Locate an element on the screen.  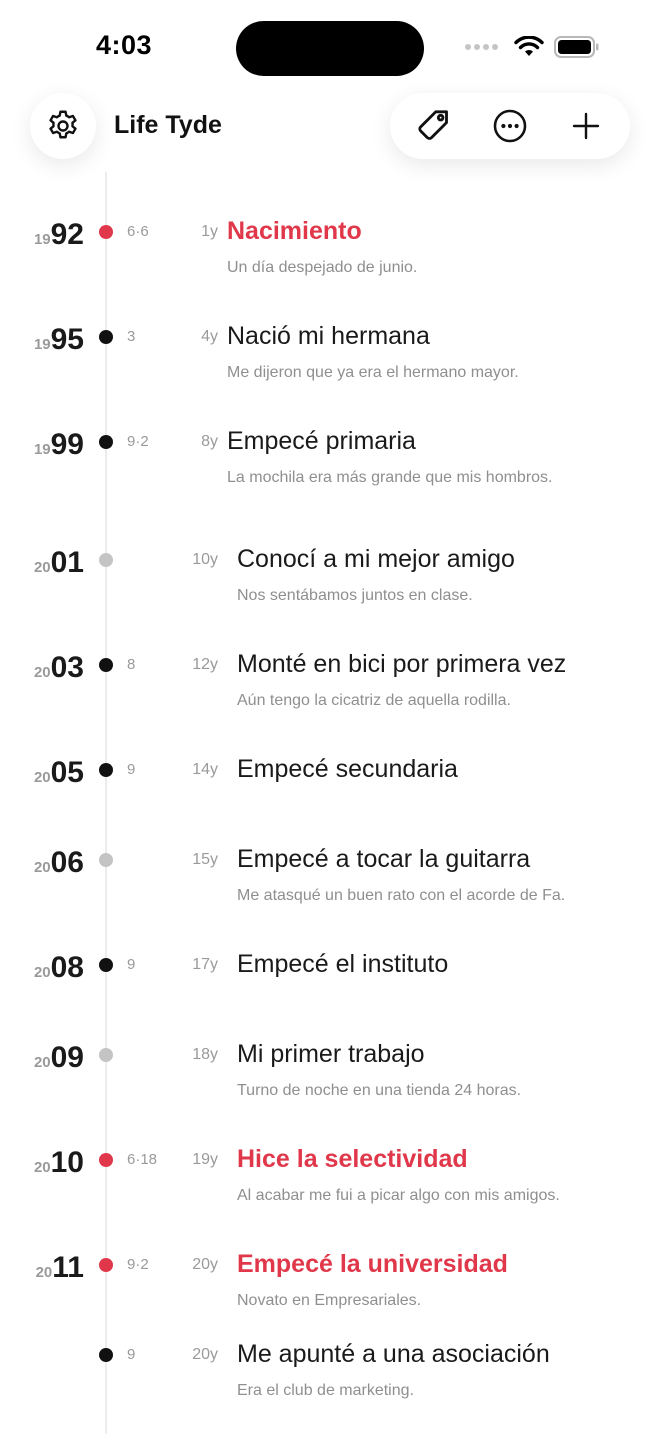
battery-icon is located at coordinates (576, 47).